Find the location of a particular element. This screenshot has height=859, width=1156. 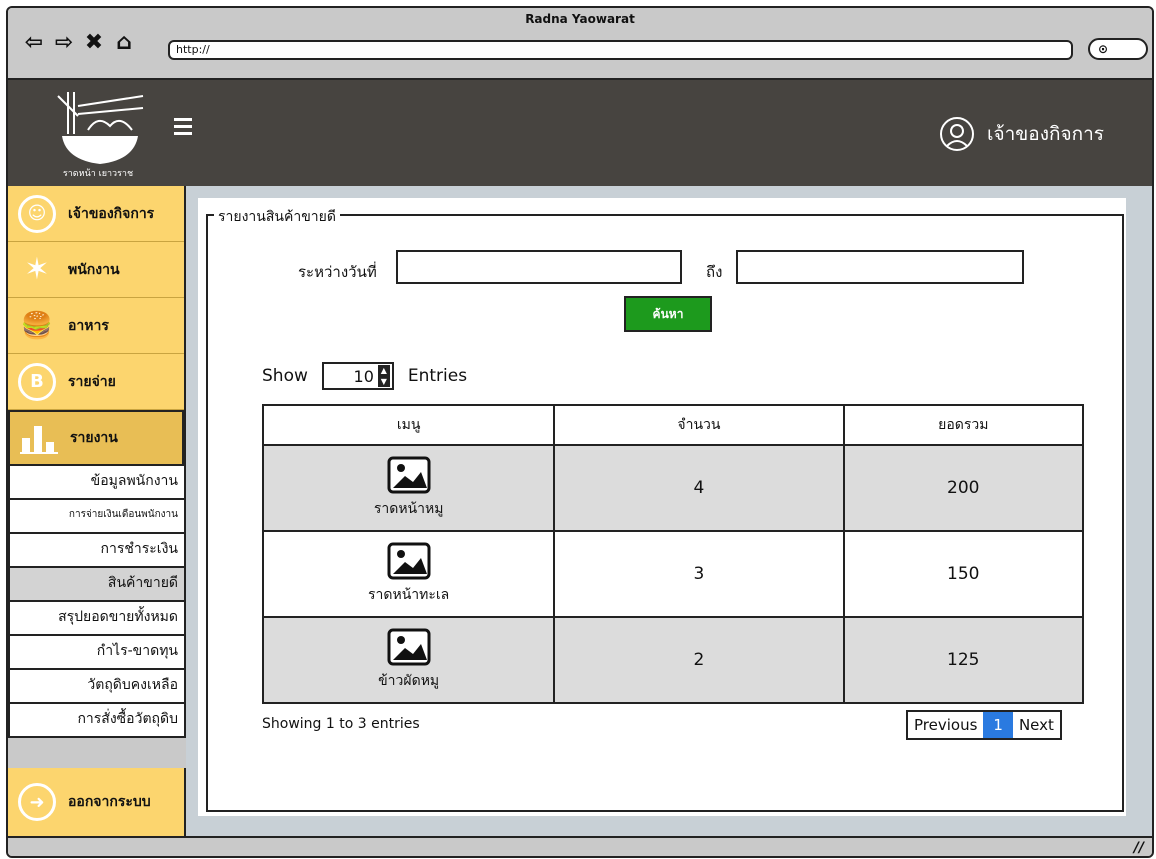

expense-icon: B is located at coordinates (37, 381).